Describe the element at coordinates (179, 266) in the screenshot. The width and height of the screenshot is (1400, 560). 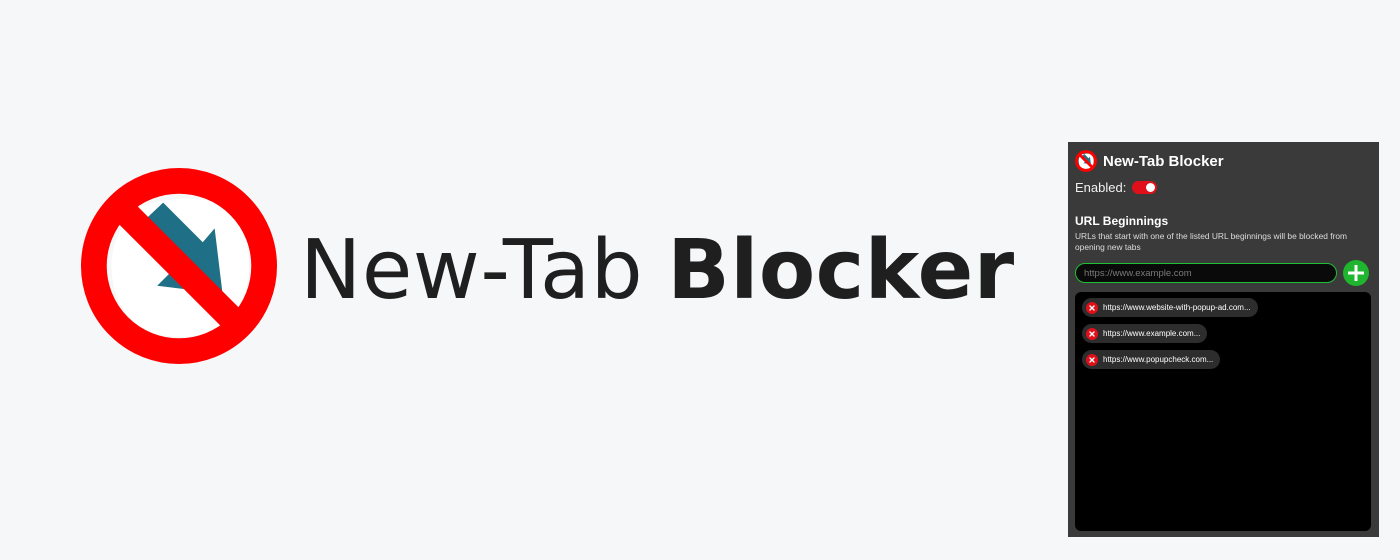
I see `hero-logo-icon` at that location.